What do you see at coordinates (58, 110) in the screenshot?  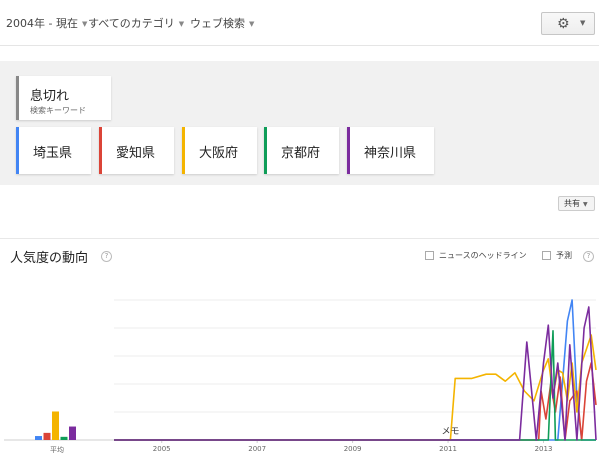 I see `main-keyword-type: 検索キーワード` at bounding box center [58, 110].